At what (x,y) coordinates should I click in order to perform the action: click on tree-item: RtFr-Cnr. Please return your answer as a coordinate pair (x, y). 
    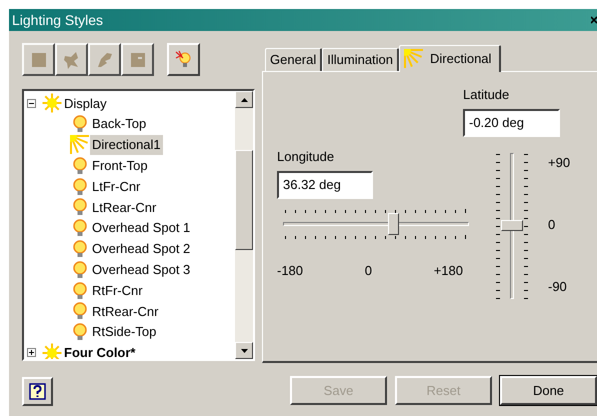
    Looking at the image, I should click on (117, 290).